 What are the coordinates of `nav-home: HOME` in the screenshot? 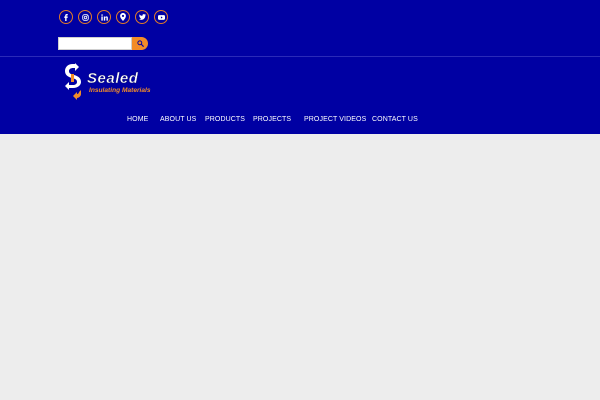 It's located at (137, 119).